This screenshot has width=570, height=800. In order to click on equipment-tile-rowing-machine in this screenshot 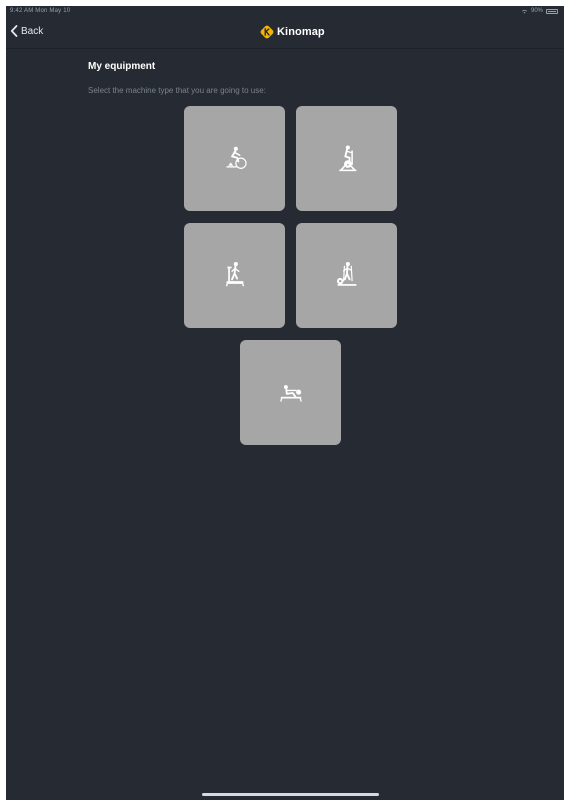, I will do `click(290, 392)`.